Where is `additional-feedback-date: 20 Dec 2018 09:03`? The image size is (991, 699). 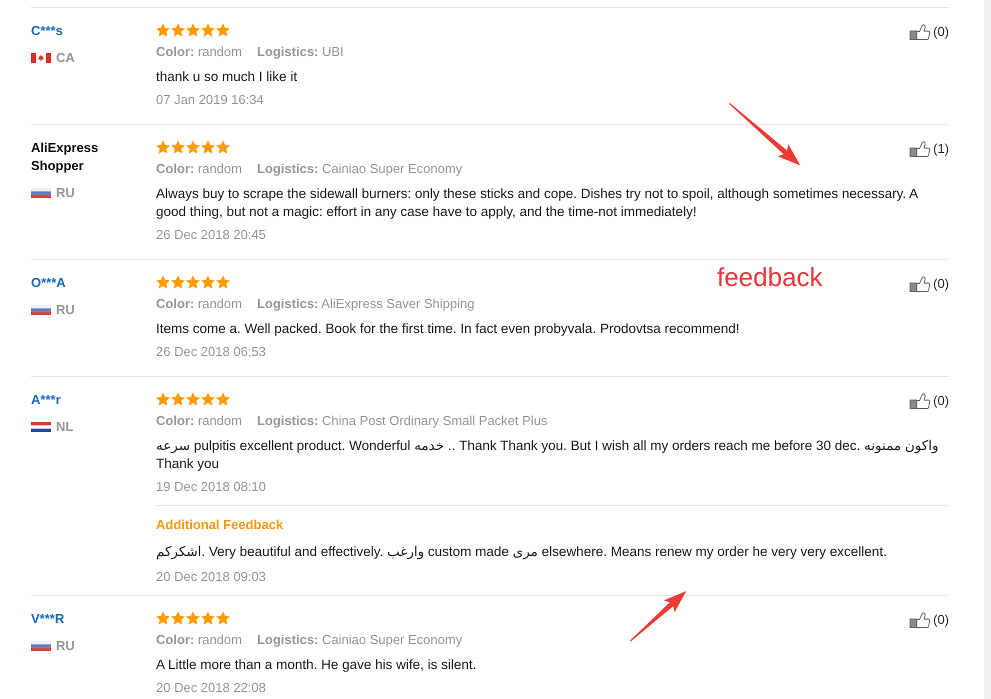 additional-feedback-date: 20 Dec 2018 09:03 is located at coordinates (211, 577).